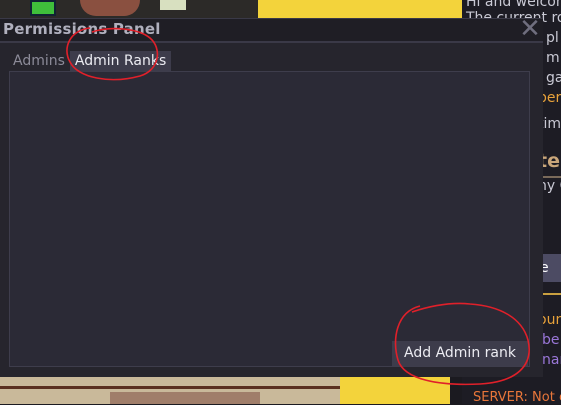 The image size is (561, 405). What do you see at coordinates (530, 29) in the screenshot?
I see `close-icon: ✕` at bounding box center [530, 29].